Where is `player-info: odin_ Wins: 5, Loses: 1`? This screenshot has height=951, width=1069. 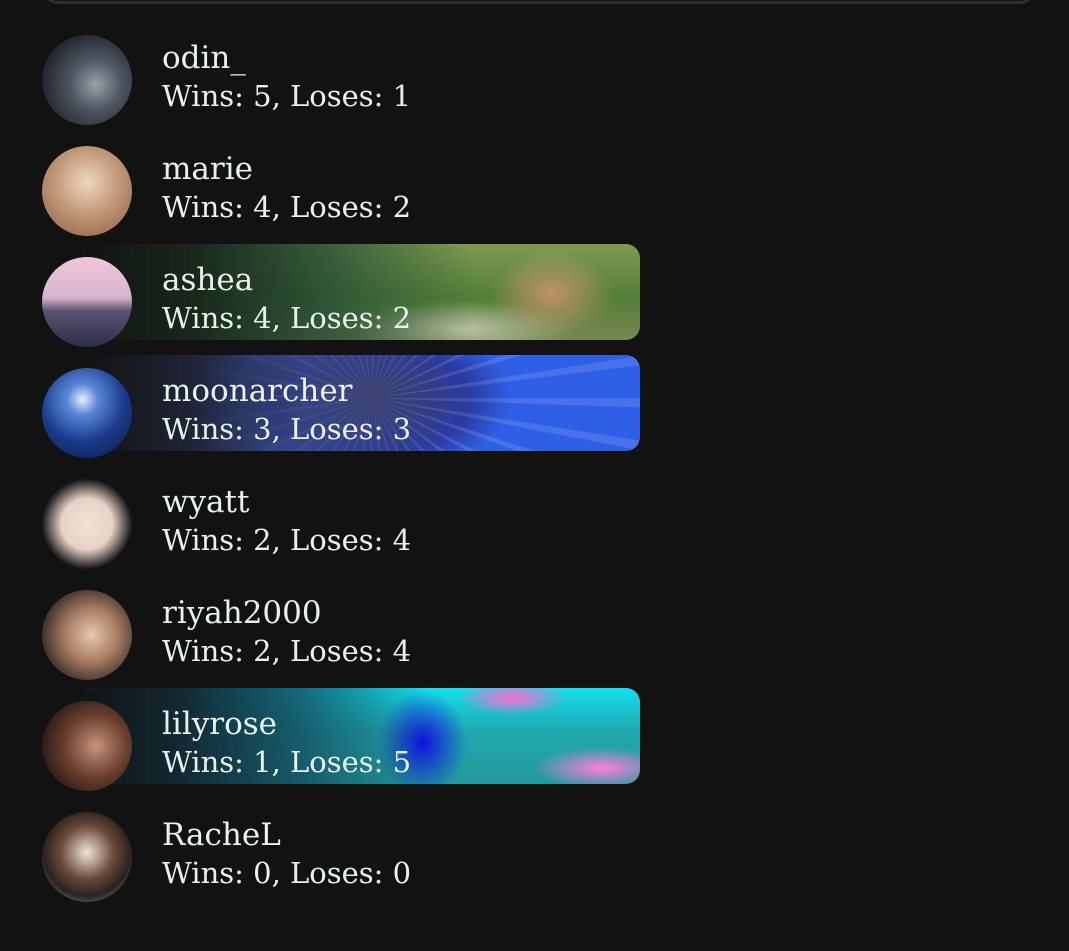 player-info: odin_ Wins: 5, Loses: 1 is located at coordinates (286, 77).